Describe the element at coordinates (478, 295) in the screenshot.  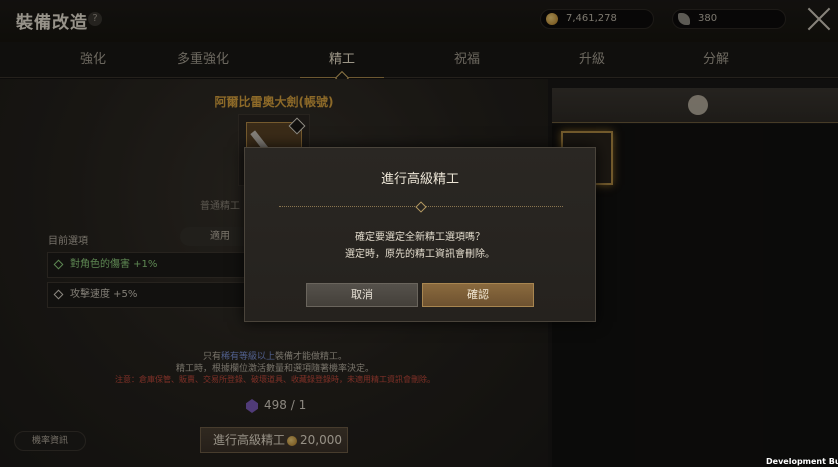
I see `confirm-button: 確認` at that location.